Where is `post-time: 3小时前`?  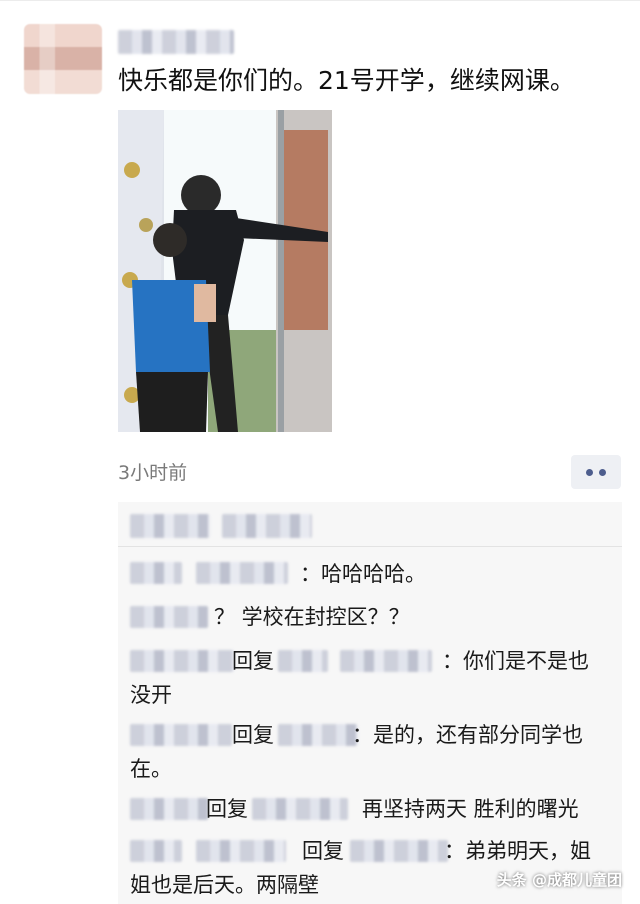 post-time: 3小时前 is located at coordinates (153, 473).